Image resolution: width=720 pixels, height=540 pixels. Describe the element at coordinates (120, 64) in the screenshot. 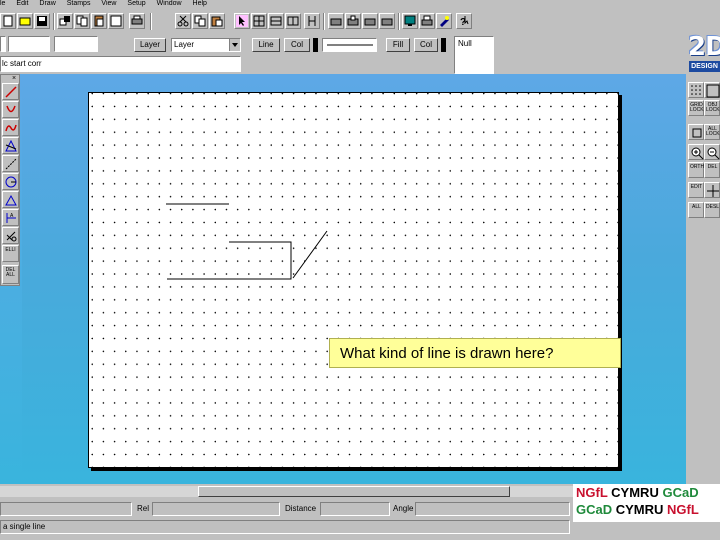

I see `file-path-field: lc start corr` at that location.